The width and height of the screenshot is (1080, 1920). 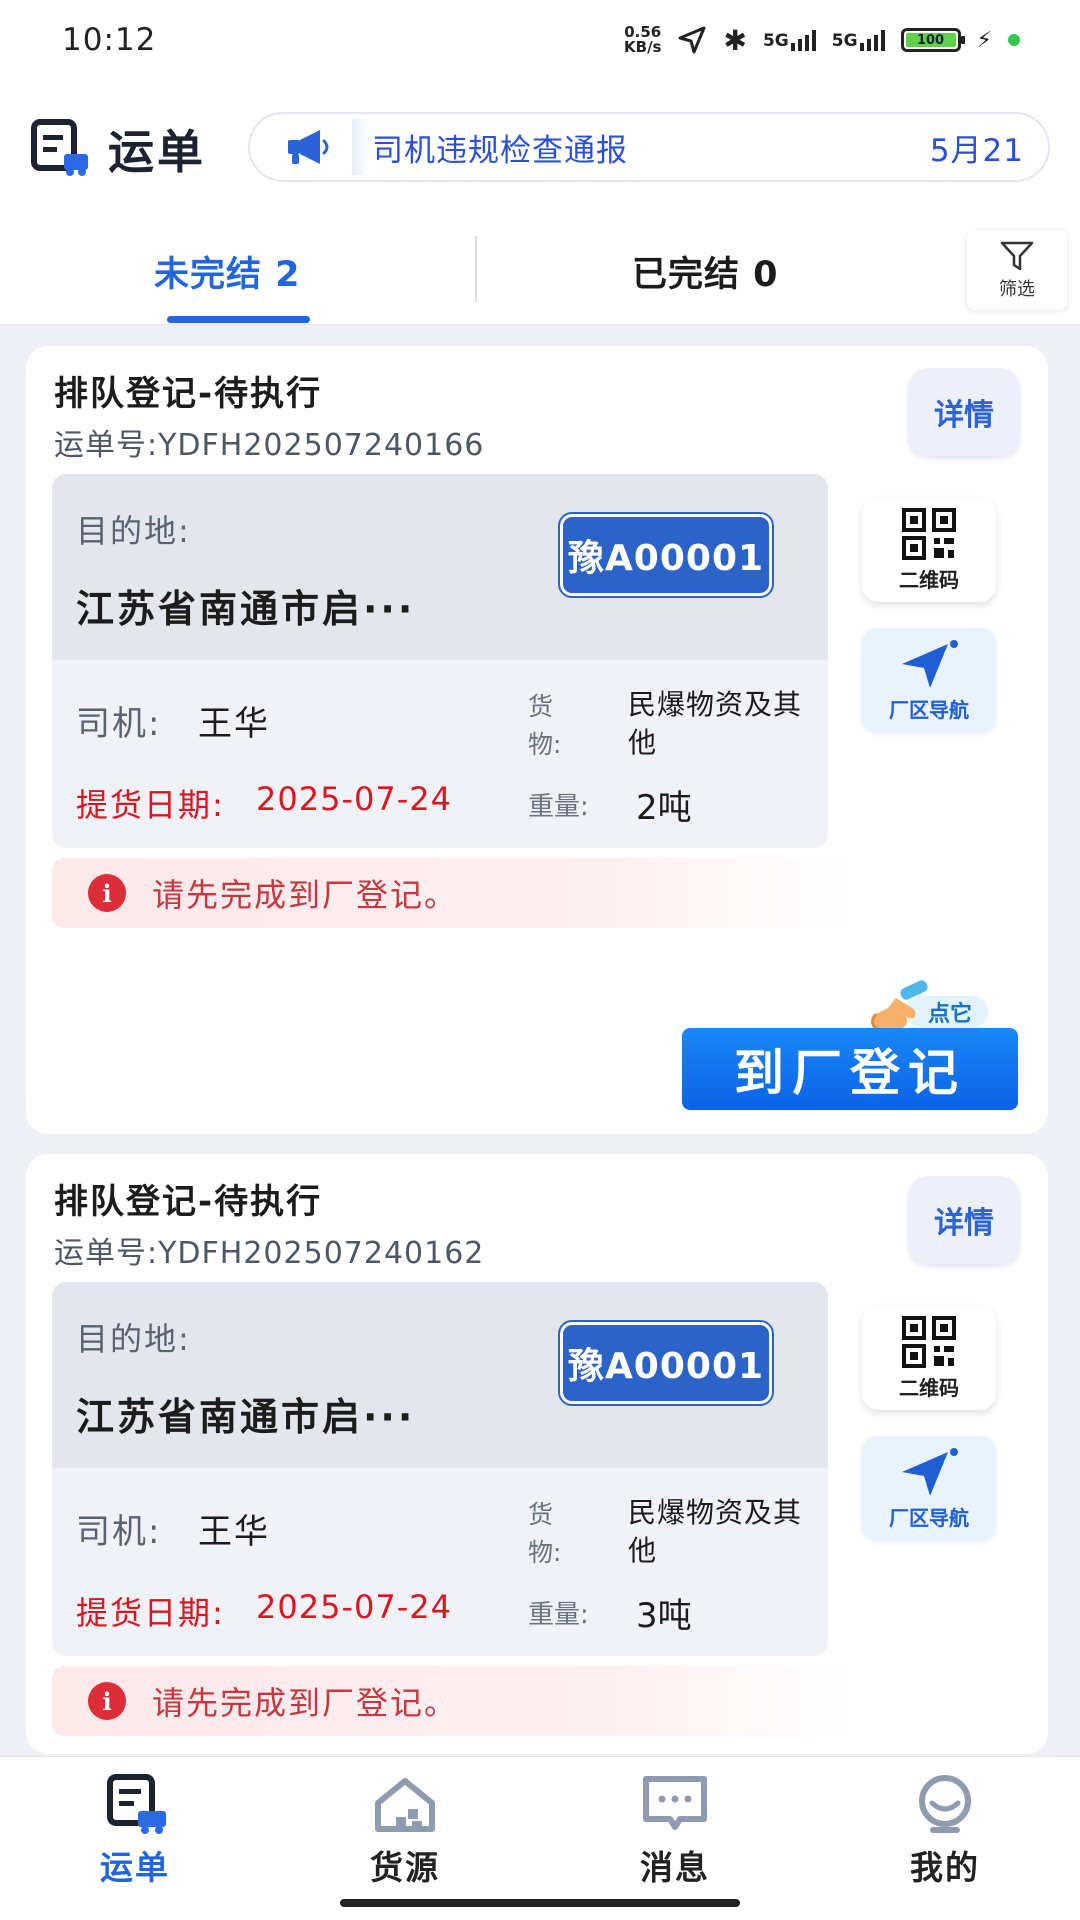 I want to click on nav-item-messages: 消息, so click(x=675, y=1831).